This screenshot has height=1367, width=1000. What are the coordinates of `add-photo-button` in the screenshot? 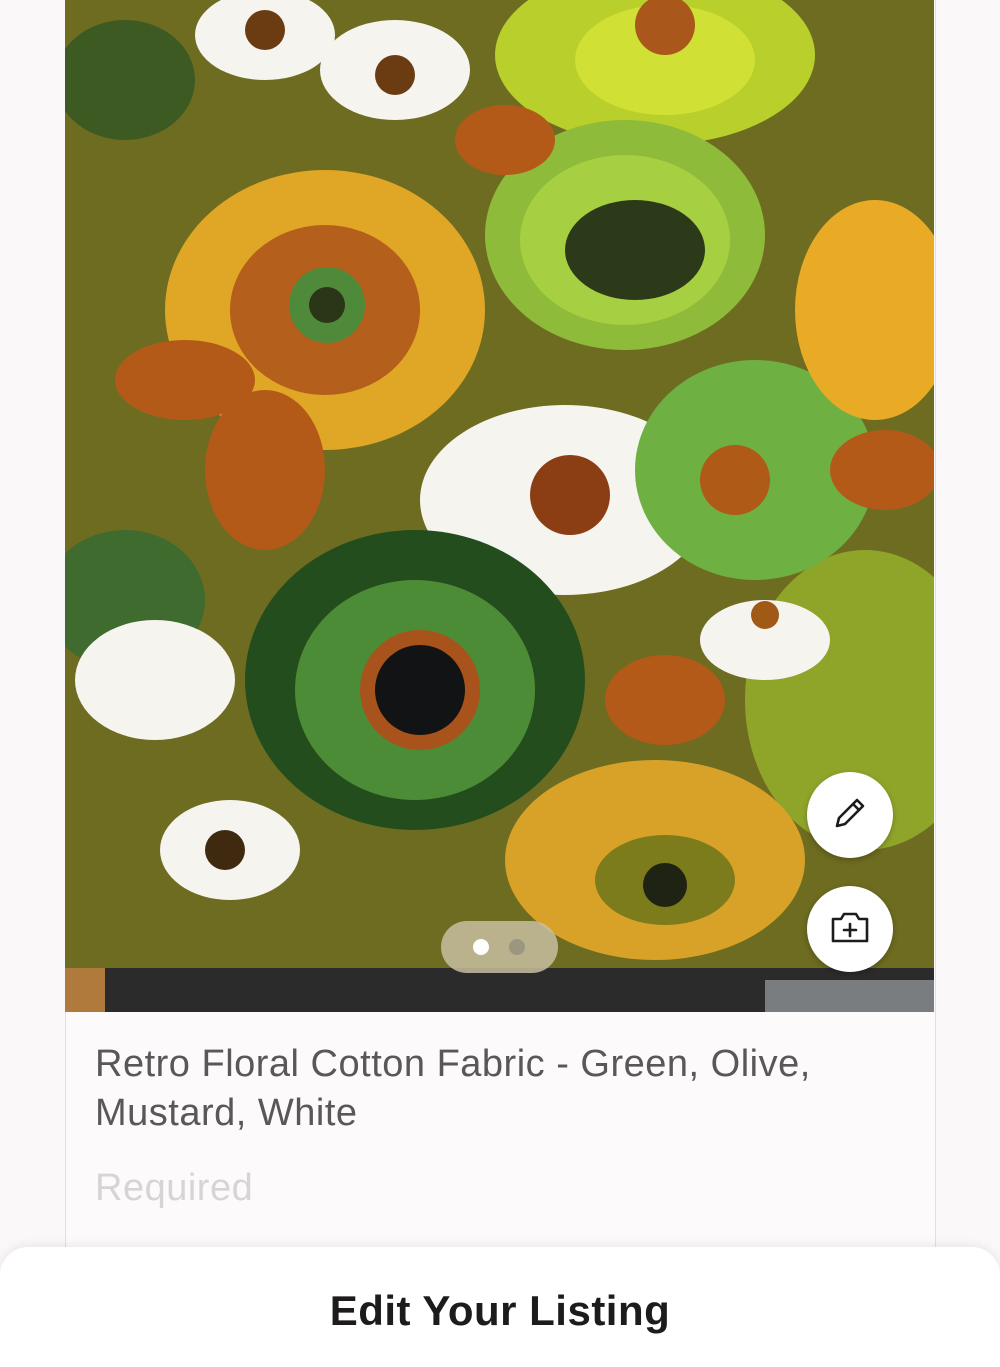 It's located at (850, 929).